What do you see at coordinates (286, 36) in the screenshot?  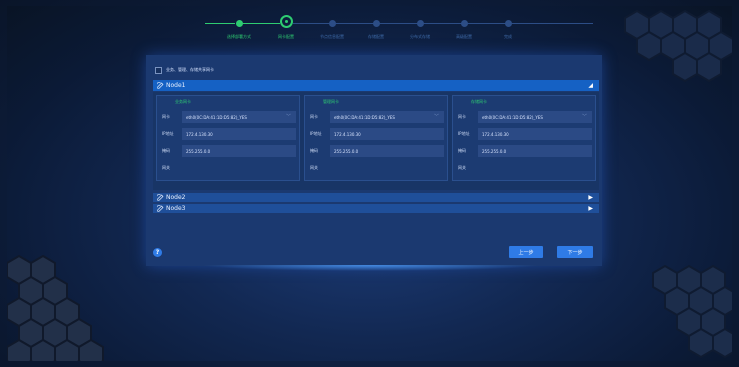 I see `step-label-2: 网卡配置` at bounding box center [286, 36].